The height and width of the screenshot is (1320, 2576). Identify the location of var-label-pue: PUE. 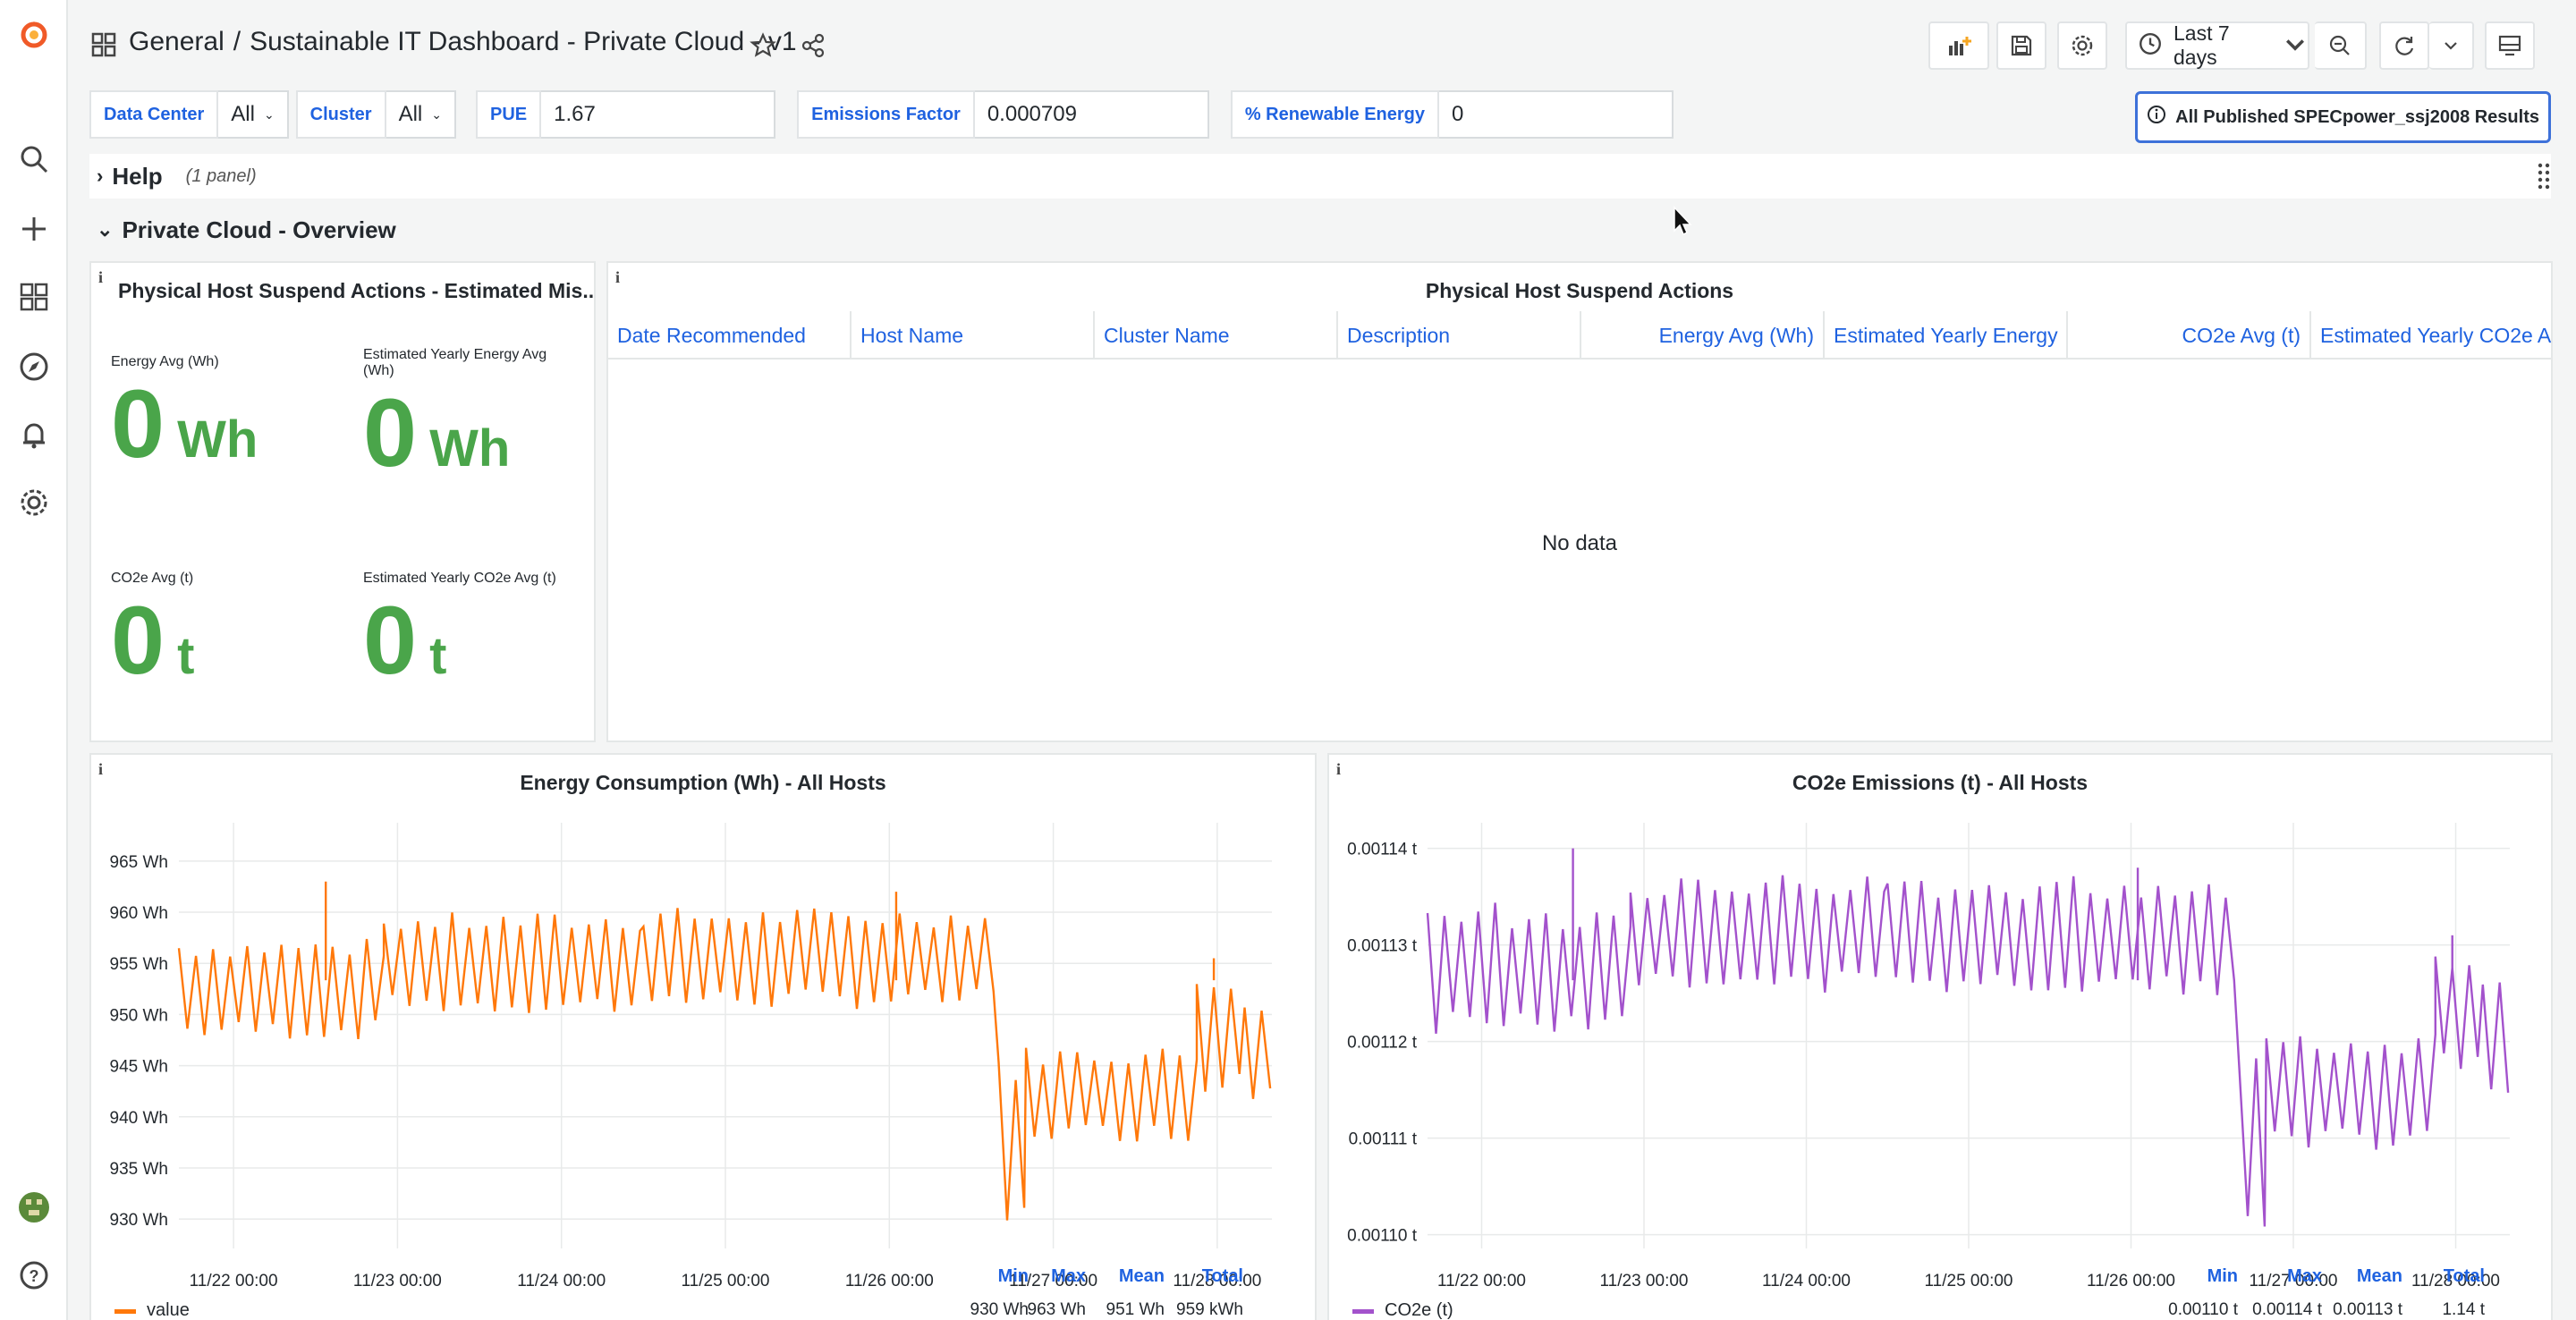
(508, 114).